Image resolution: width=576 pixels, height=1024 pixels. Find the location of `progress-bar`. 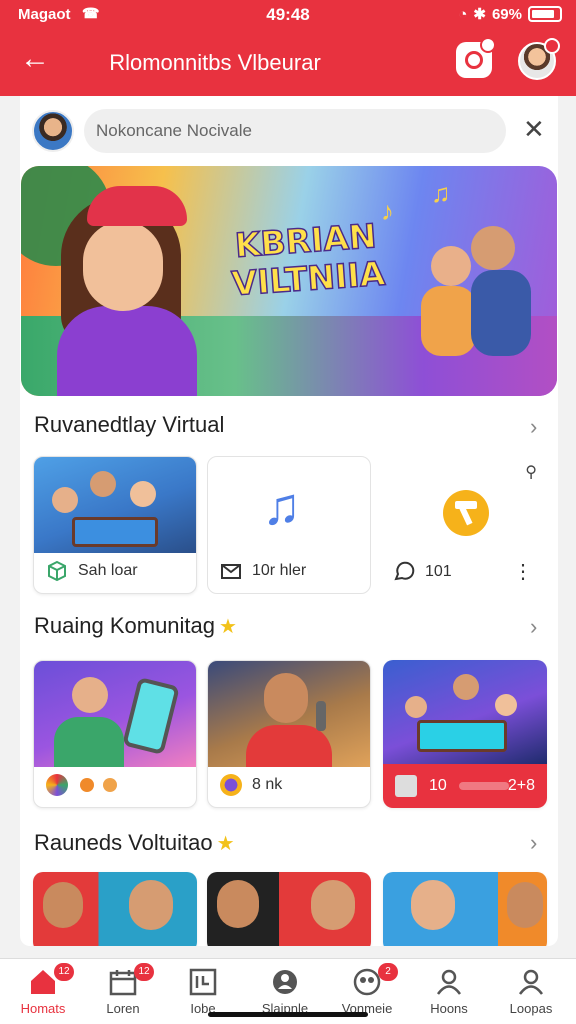

progress-bar is located at coordinates (484, 785).